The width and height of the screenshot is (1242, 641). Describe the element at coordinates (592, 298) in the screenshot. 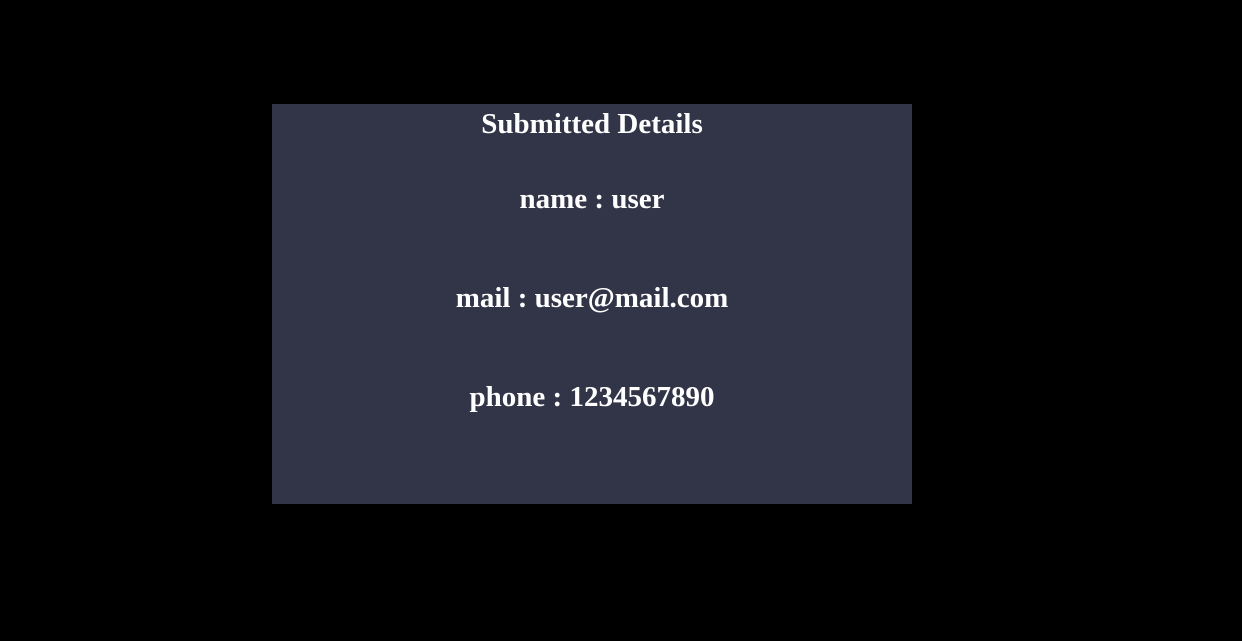

I see `detail-mail: mail : user@mail.com` at that location.